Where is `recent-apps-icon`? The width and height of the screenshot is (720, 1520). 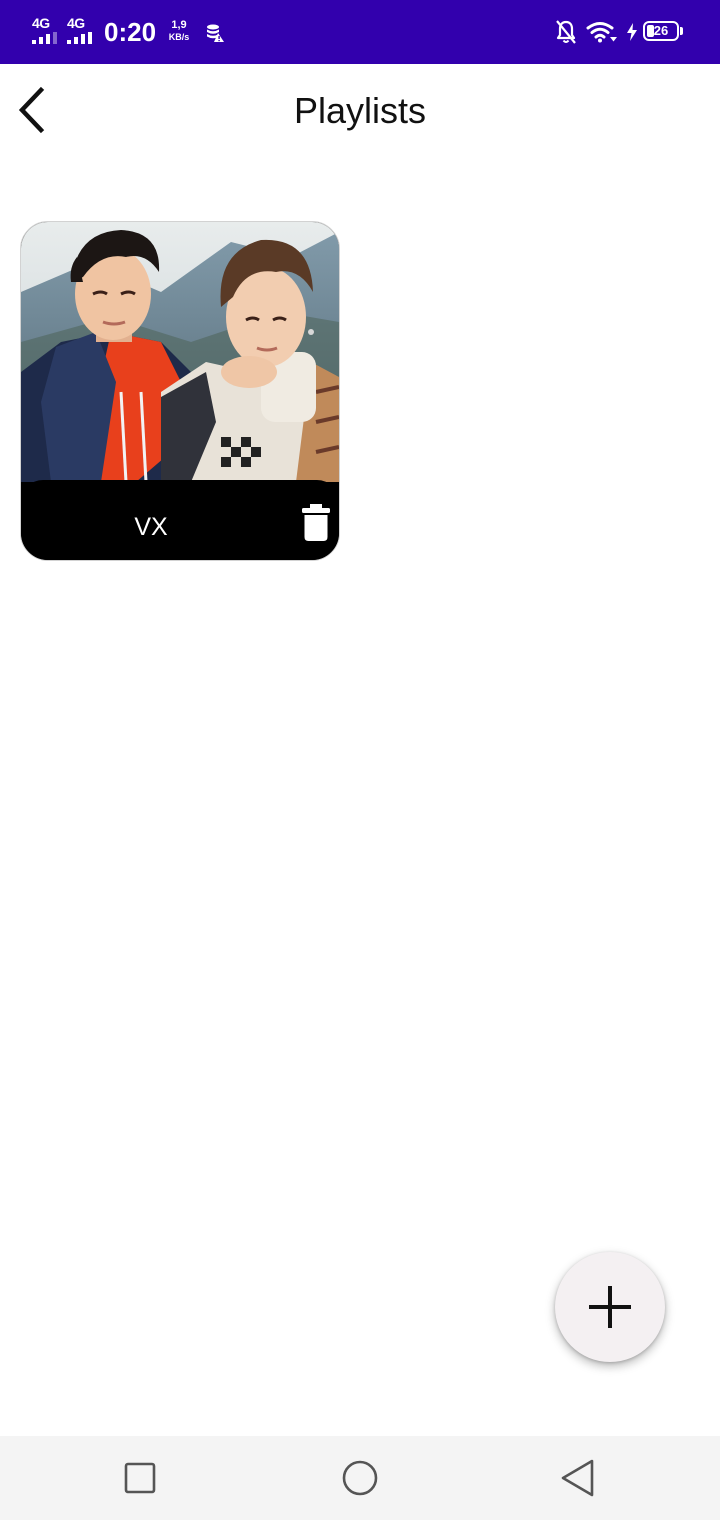
recent-apps-icon is located at coordinates (140, 1478).